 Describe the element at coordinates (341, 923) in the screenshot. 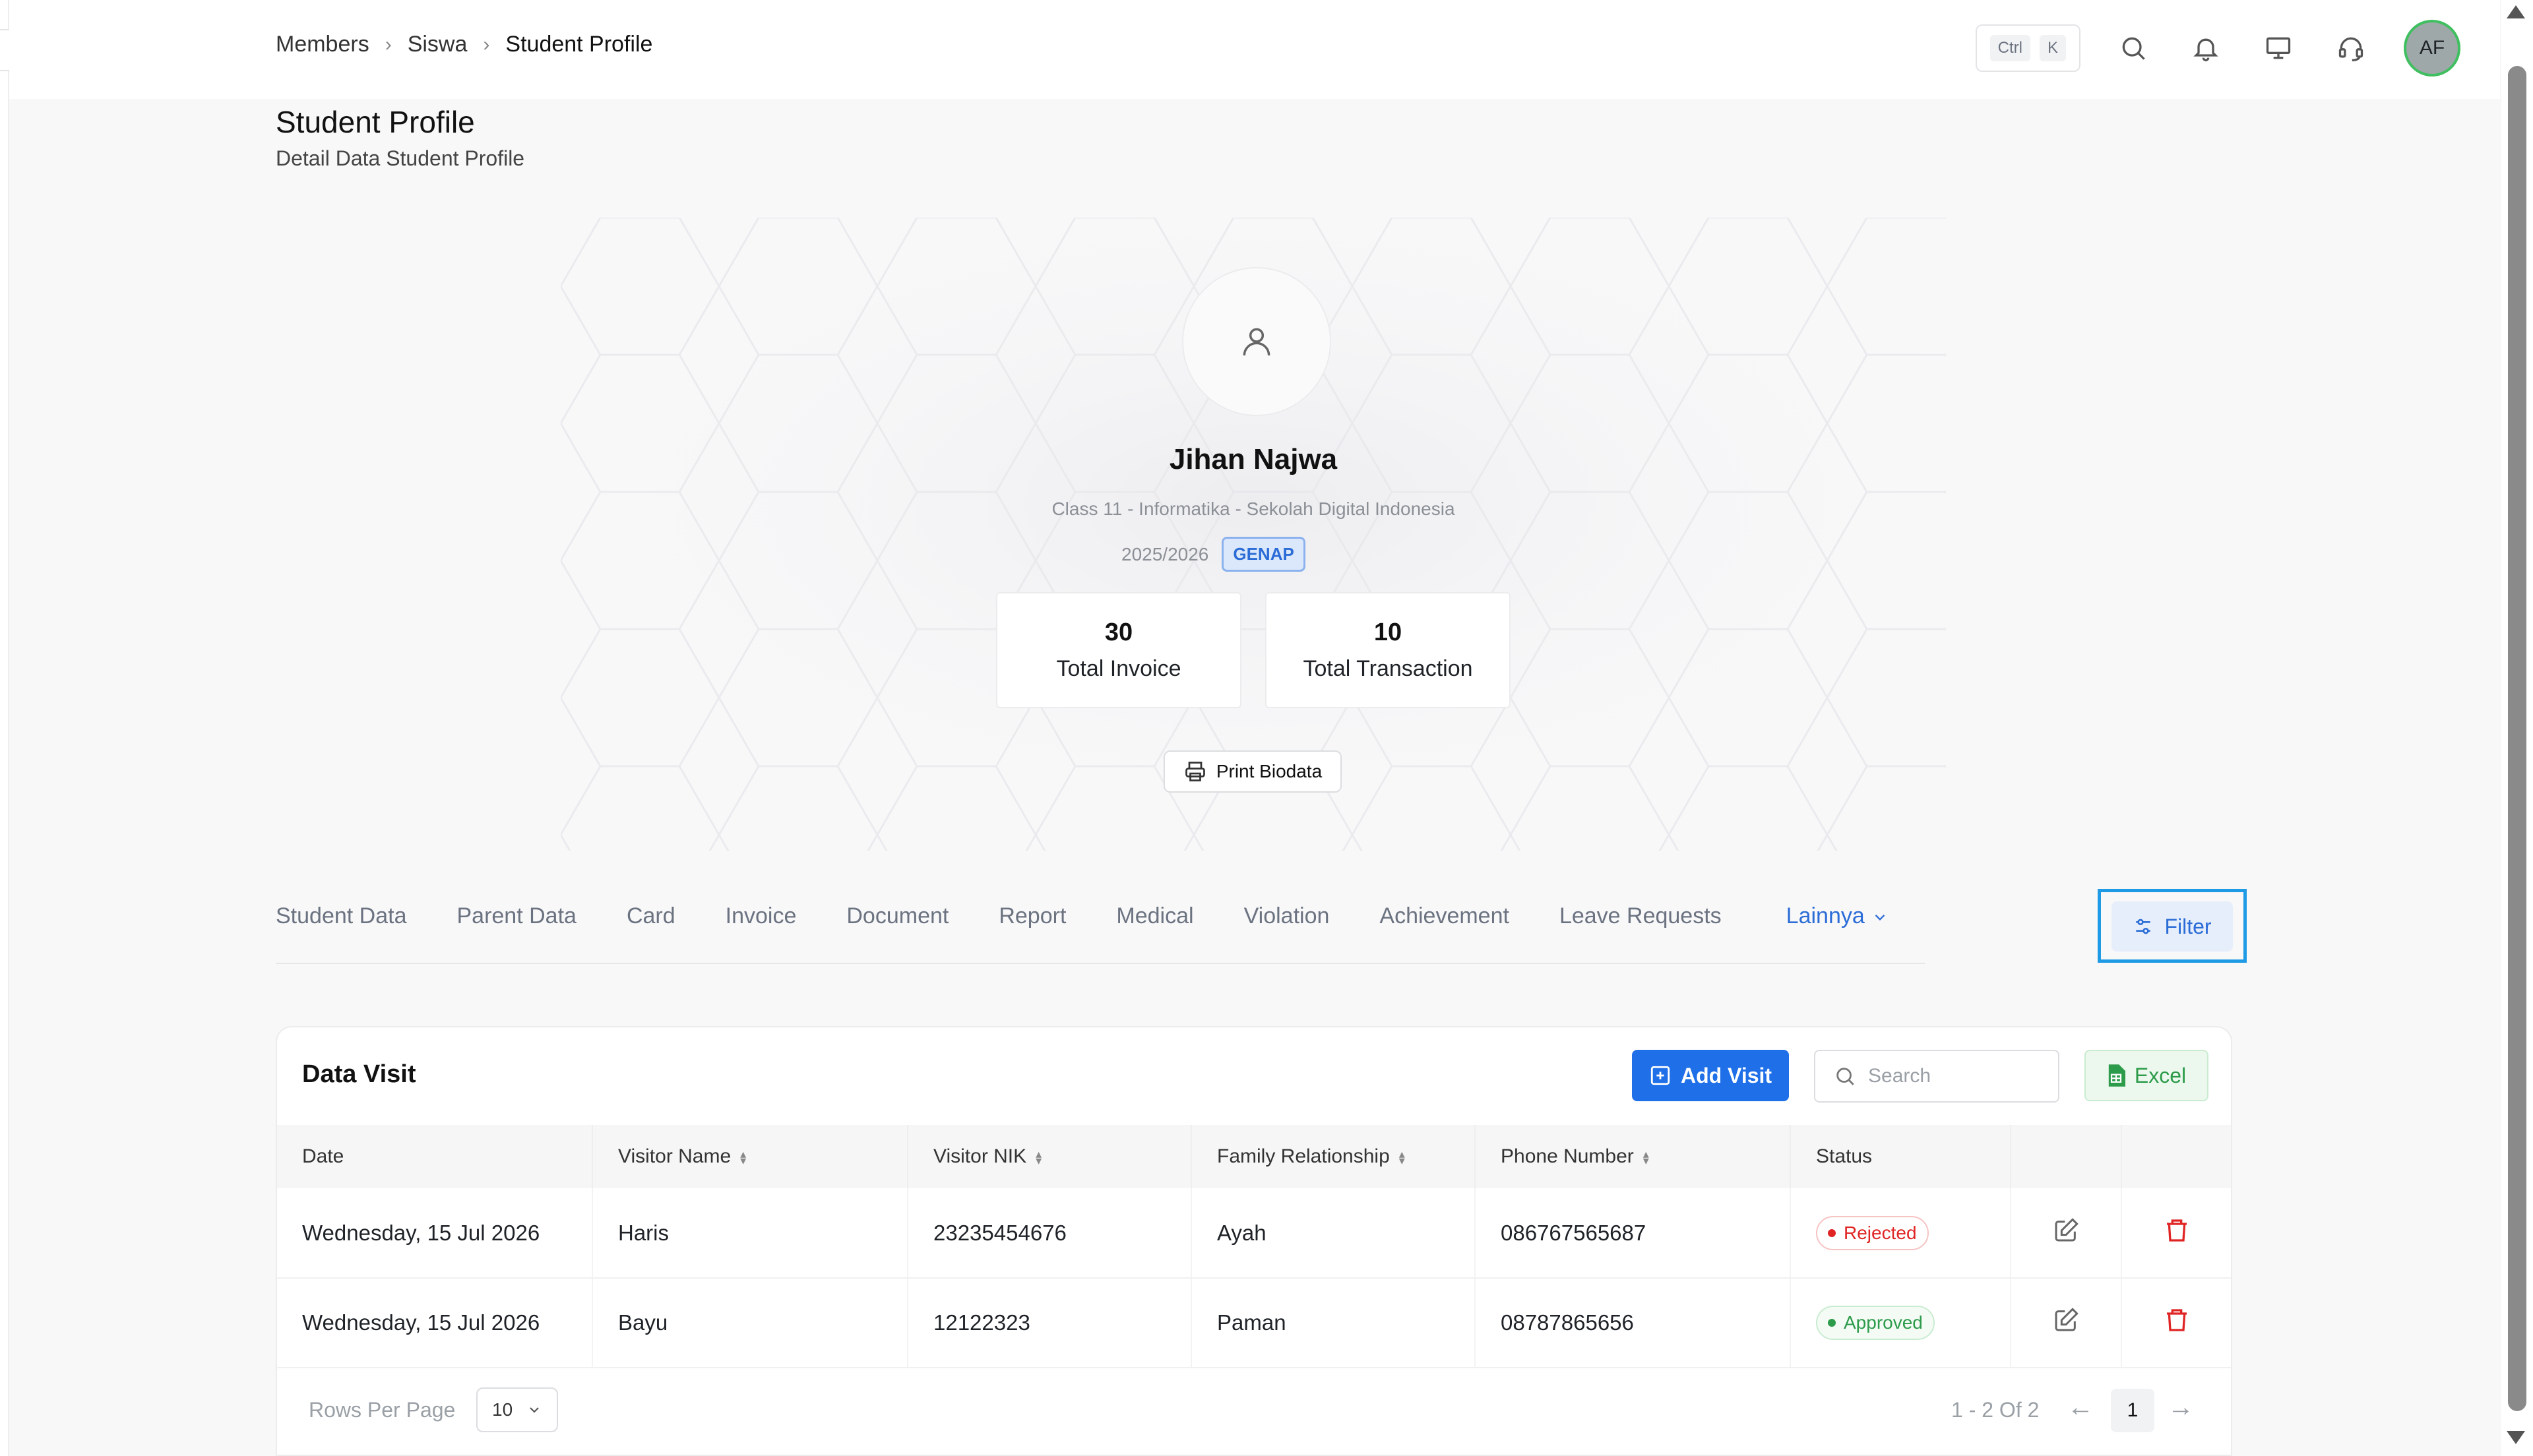

I see `tab-student-data: Student Data` at that location.